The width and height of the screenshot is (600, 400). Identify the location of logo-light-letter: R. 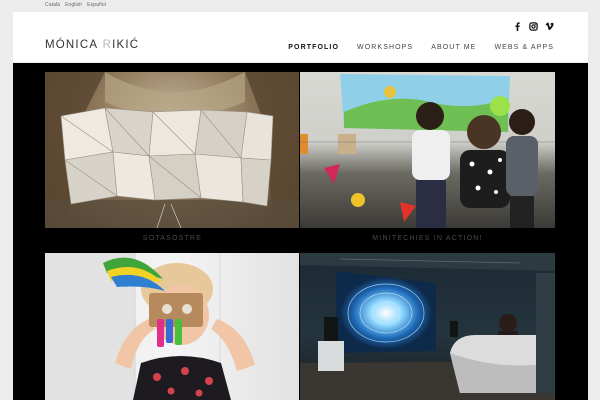
(107, 45).